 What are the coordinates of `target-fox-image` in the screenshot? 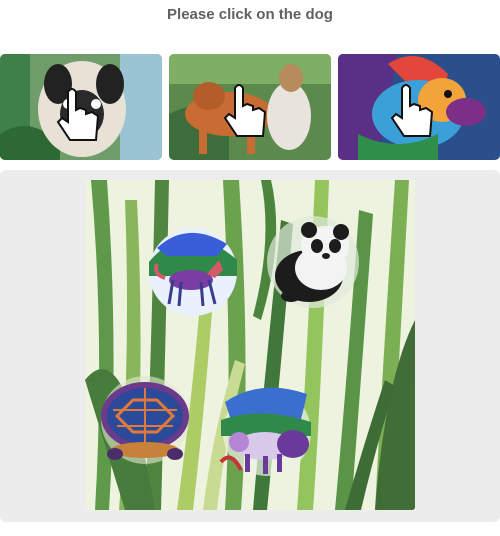 It's located at (193, 274).